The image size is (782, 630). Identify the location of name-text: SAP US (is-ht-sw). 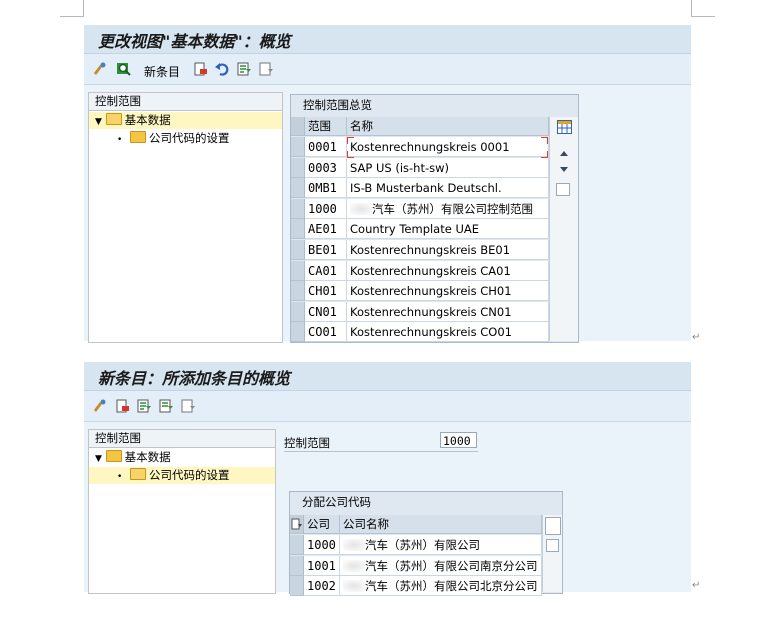
(399, 167).